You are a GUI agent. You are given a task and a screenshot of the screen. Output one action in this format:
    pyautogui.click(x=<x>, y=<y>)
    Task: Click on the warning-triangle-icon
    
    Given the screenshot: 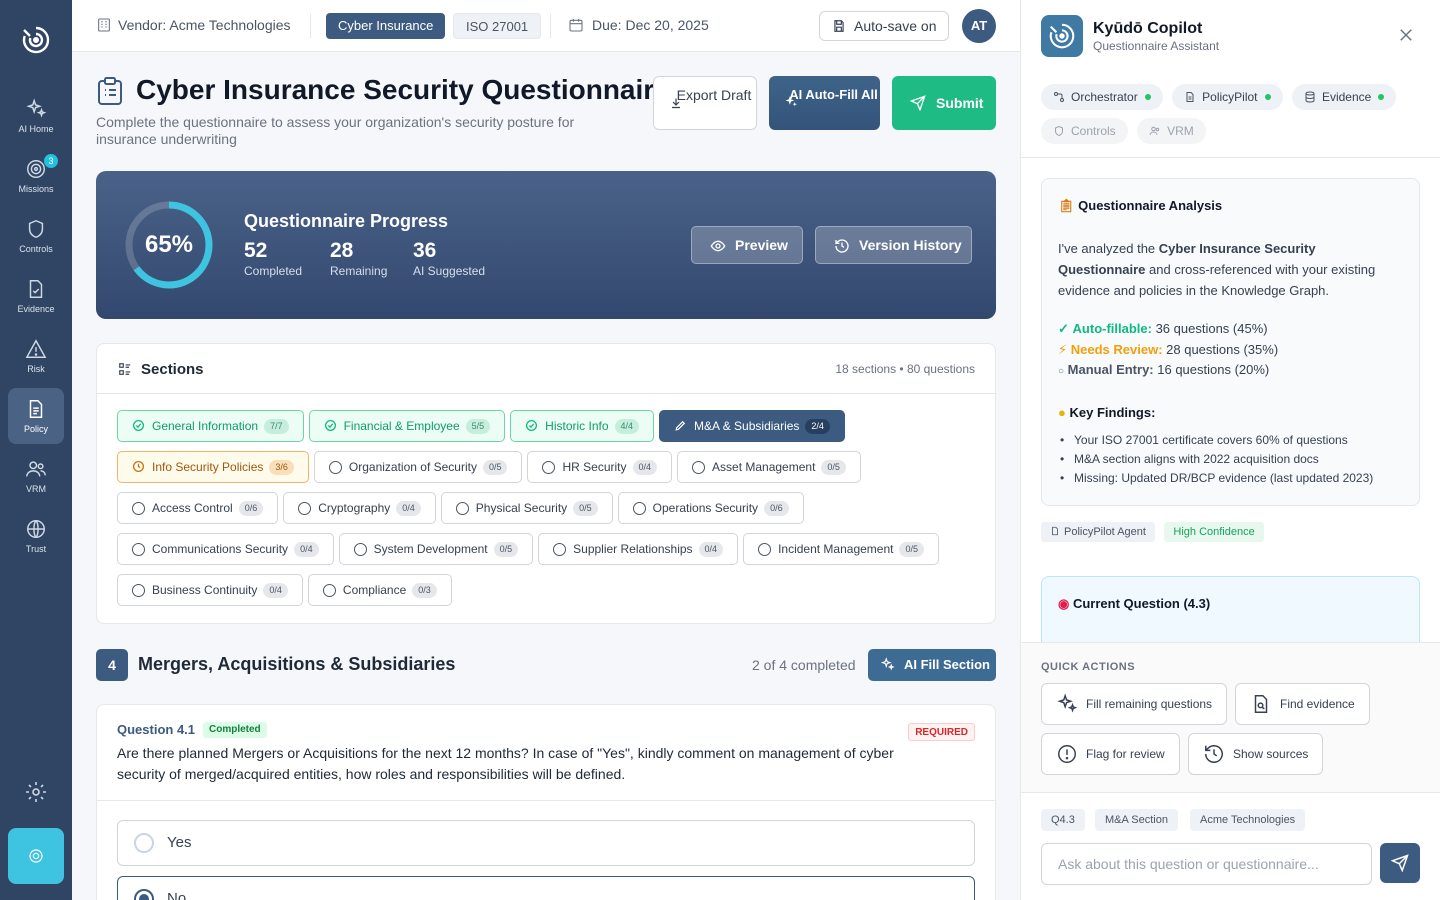 What is the action you would take?
    pyautogui.click(x=36, y=348)
    